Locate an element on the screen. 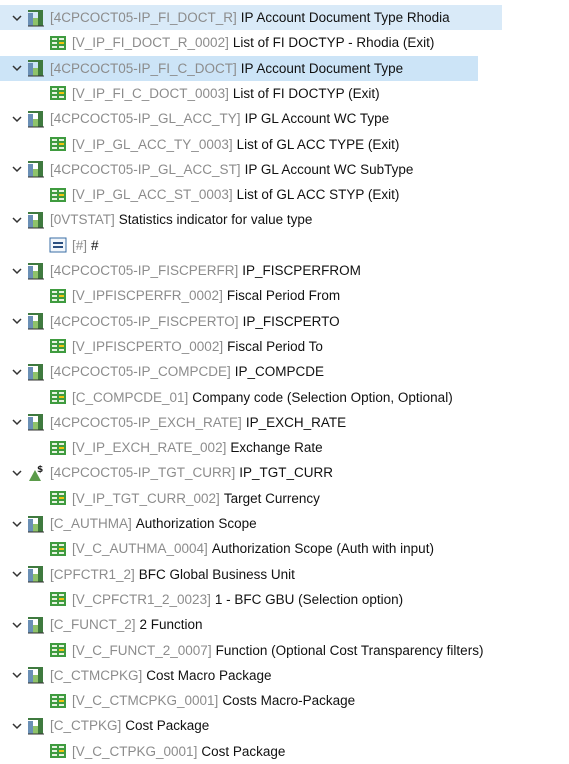 This screenshot has height=764, width=569. child-technical-name: [V_C_CTMCPKG_0001] is located at coordinates (145, 701).